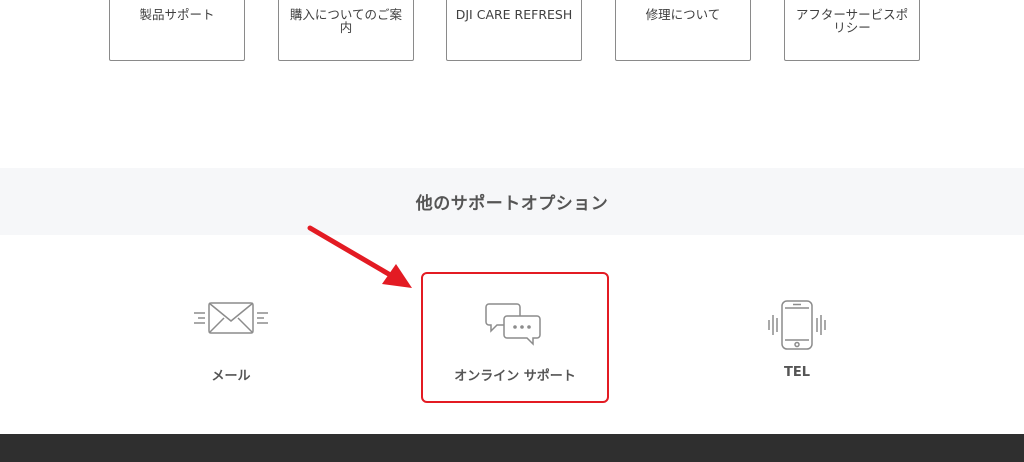  Describe the element at coordinates (346, 21) in the screenshot. I see `card-label: 購入についてのご案内` at that location.